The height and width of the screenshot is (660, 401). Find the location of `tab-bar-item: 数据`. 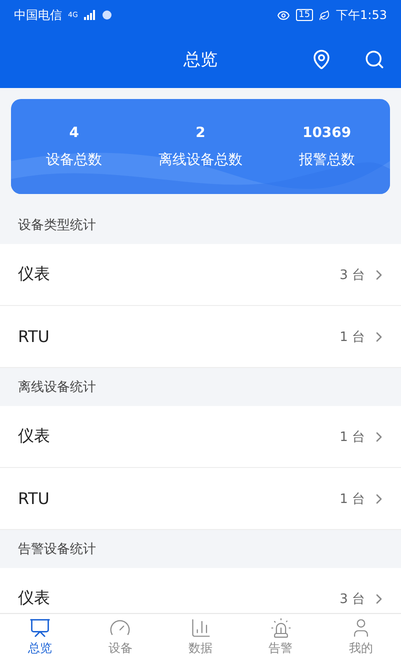

tab-bar-item: 数据 is located at coordinates (200, 637).